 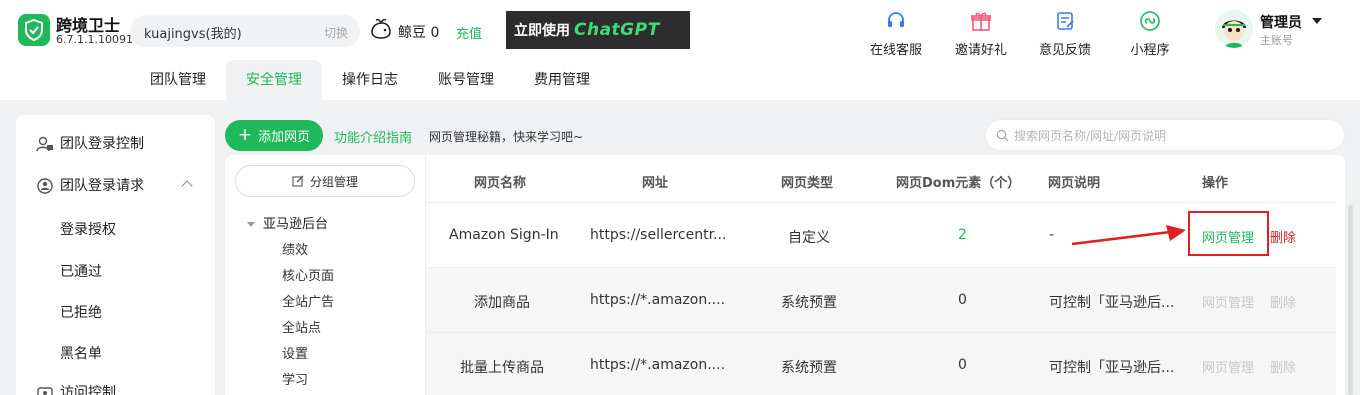 I want to click on chevron-down-icon, so click(x=1317, y=21).